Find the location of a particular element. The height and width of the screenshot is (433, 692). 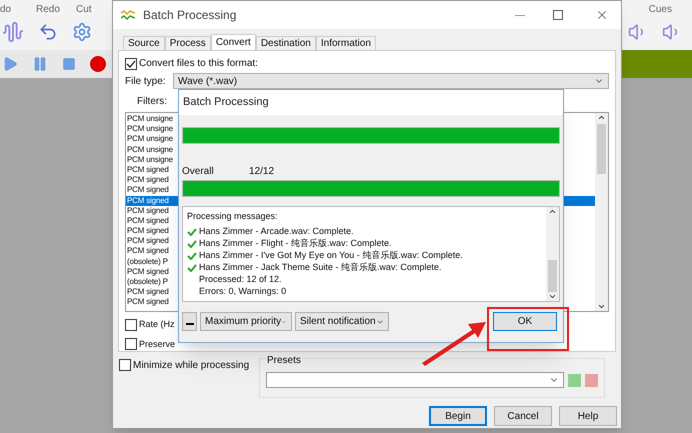

save-preset-icon is located at coordinates (575, 380).